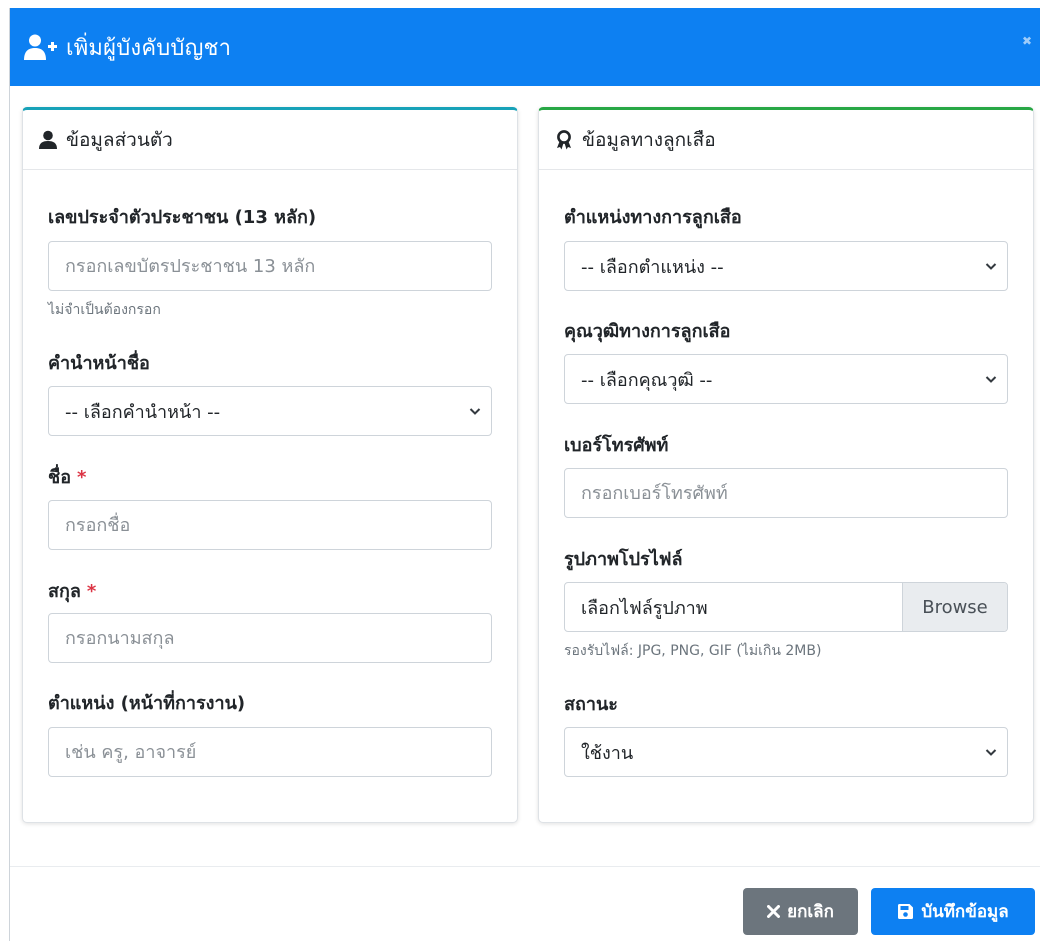 This screenshot has width=1040, height=941. Describe the element at coordinates (104, 310) in the screenshot. I see `id-number-help: ไม่จำเป็นต้องกรอก` at that location.